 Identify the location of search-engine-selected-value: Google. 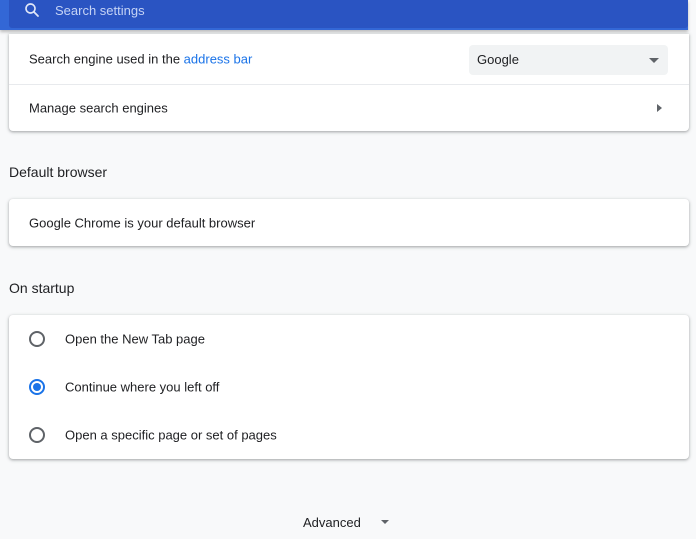
(498, 59).